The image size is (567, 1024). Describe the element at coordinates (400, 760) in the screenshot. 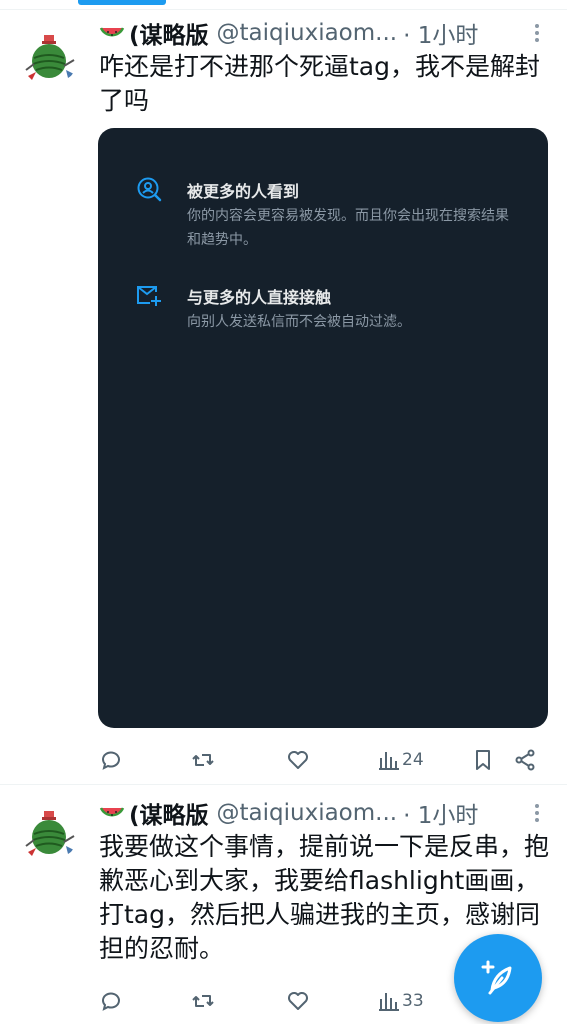

I see `views-button: 24` at that location.